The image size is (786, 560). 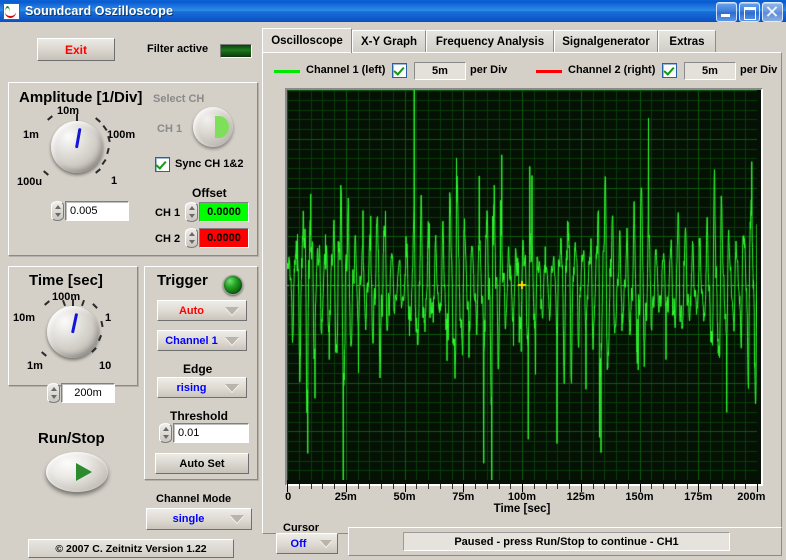 I want to click on trigger-source-combo: Channel 1, so click(x=202, y=340).